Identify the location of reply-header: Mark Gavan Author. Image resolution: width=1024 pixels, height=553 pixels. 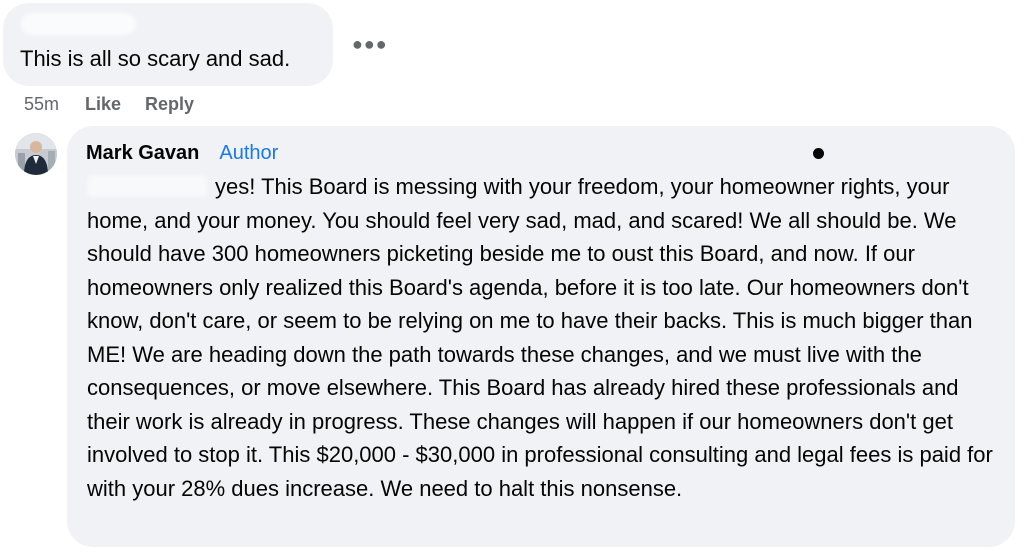
(182, 153).